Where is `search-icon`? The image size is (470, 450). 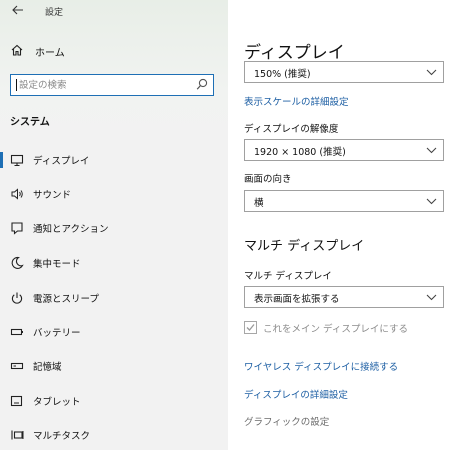 search-icon is located at coordinates (202, 85).